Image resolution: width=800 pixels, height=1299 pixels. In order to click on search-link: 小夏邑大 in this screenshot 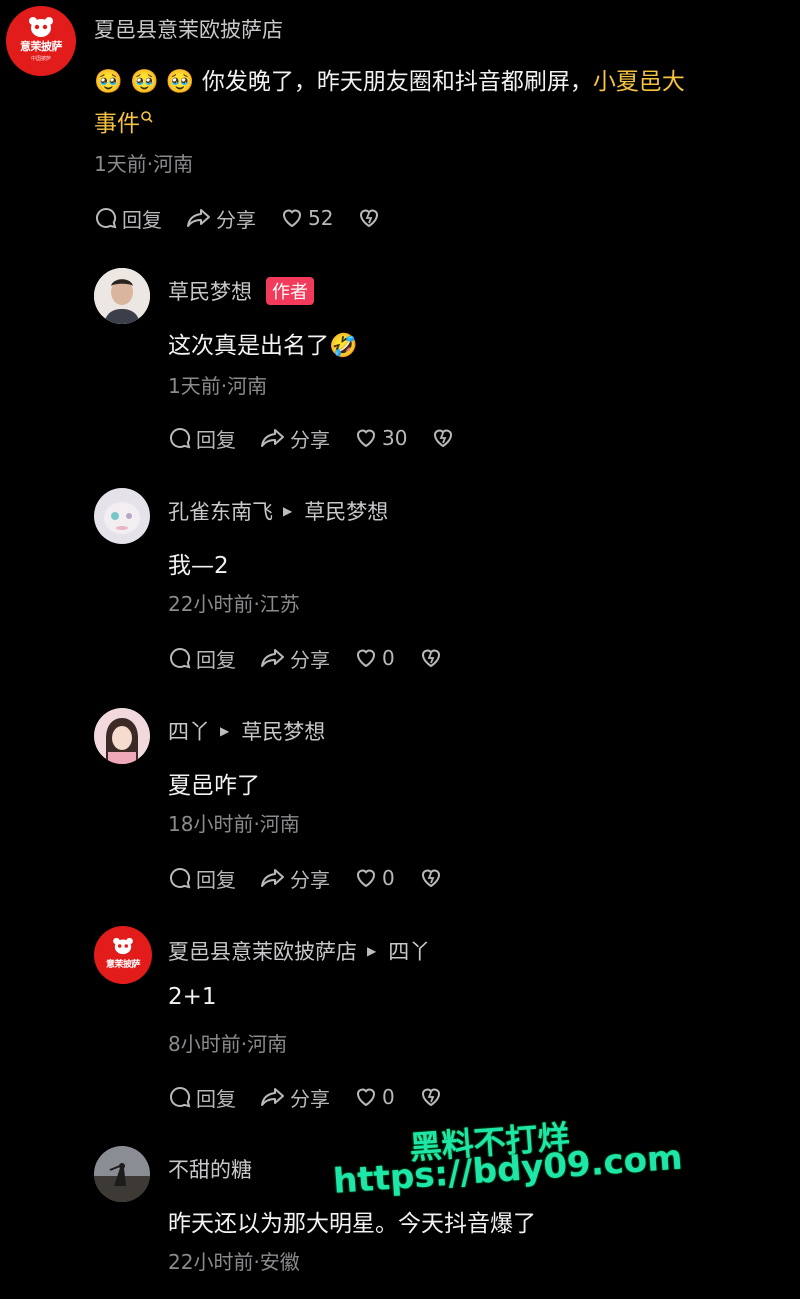, I will do `click(639, 82)`.